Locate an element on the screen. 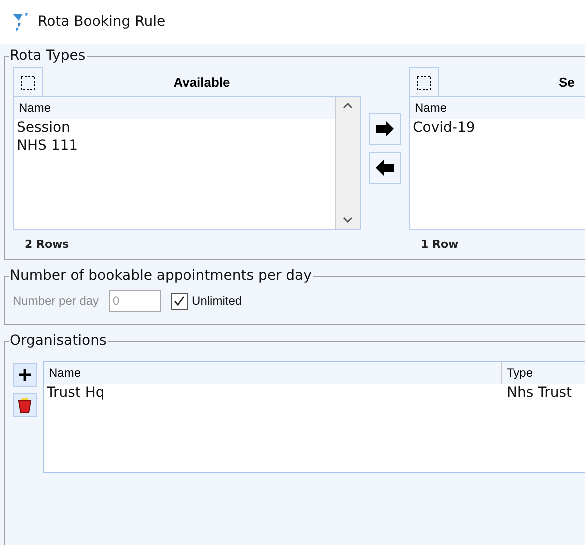  bin-icon is located at coordinates (25, 405).